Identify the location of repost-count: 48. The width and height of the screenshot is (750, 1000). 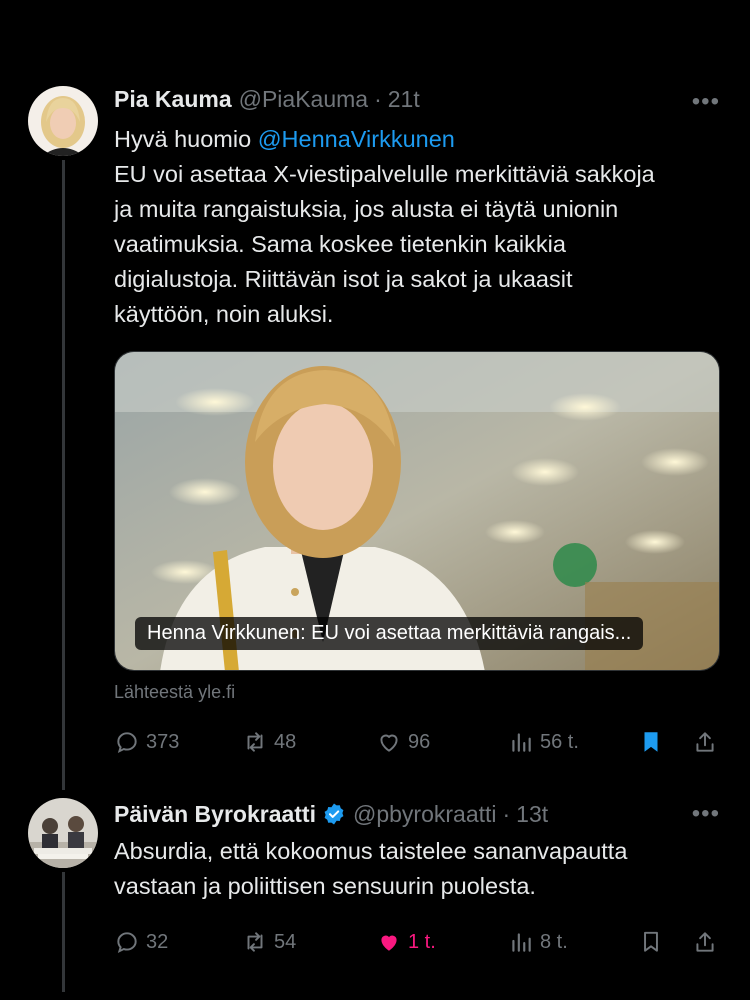
(285, 741).